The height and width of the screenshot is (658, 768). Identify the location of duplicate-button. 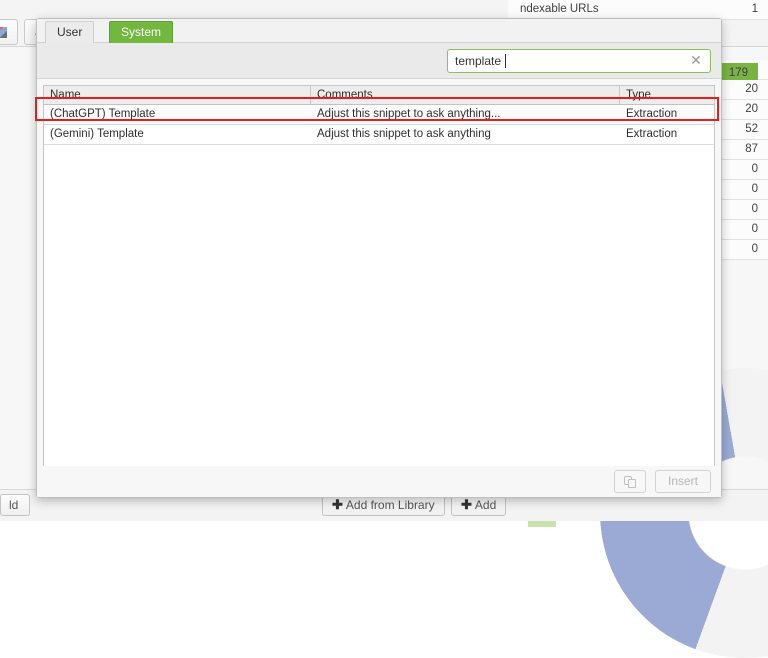
(630, 481).